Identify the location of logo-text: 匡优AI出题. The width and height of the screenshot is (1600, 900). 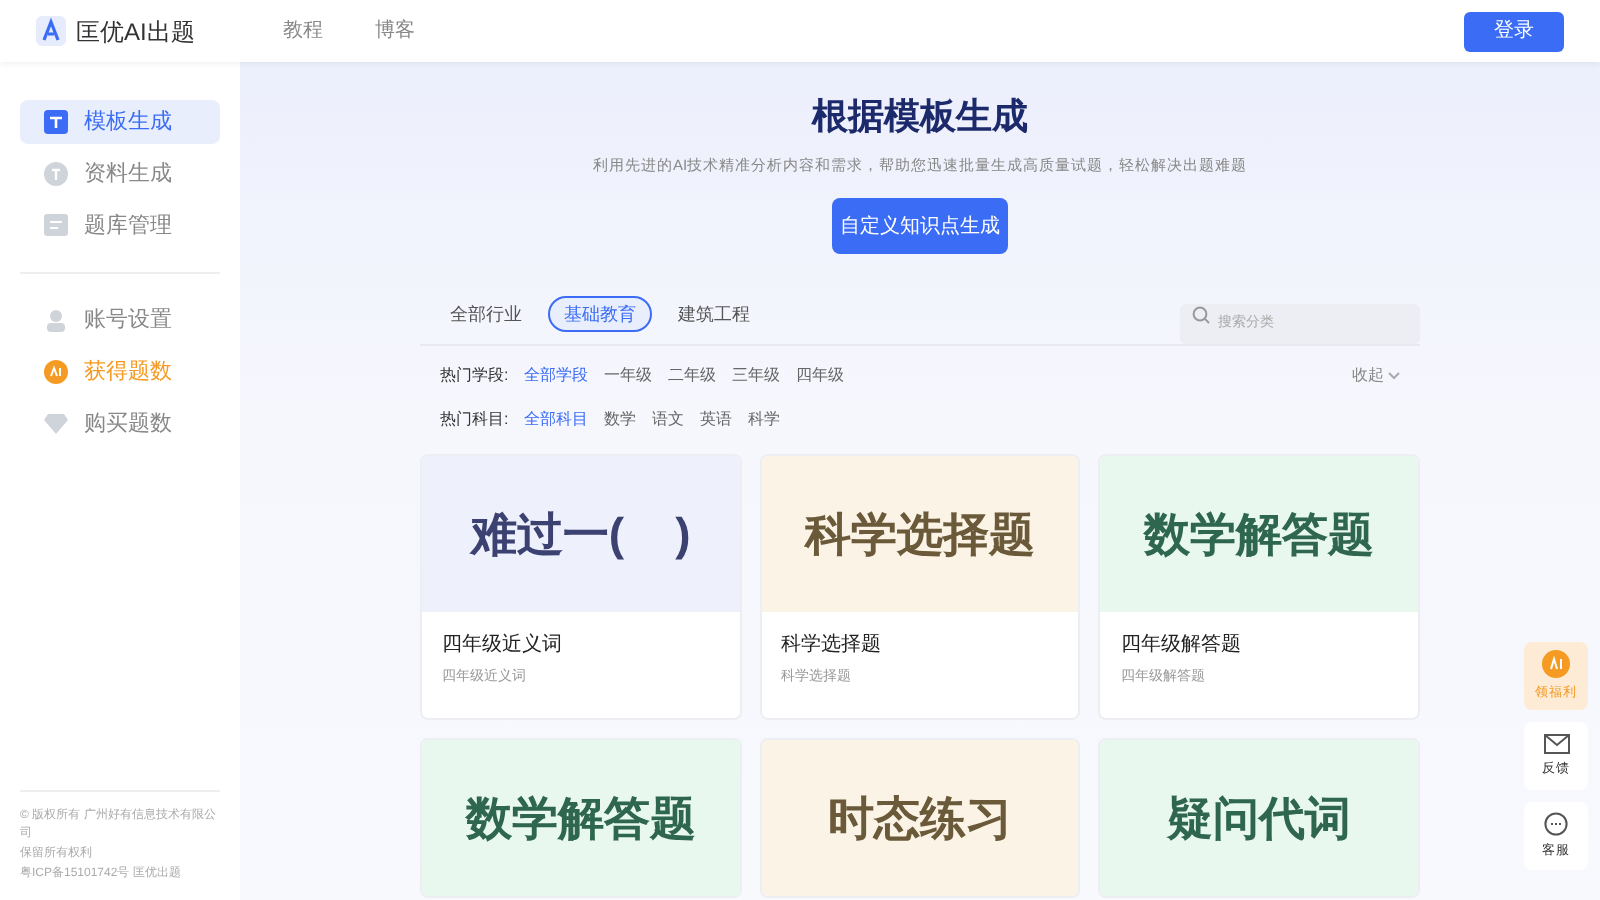
(135, 32).